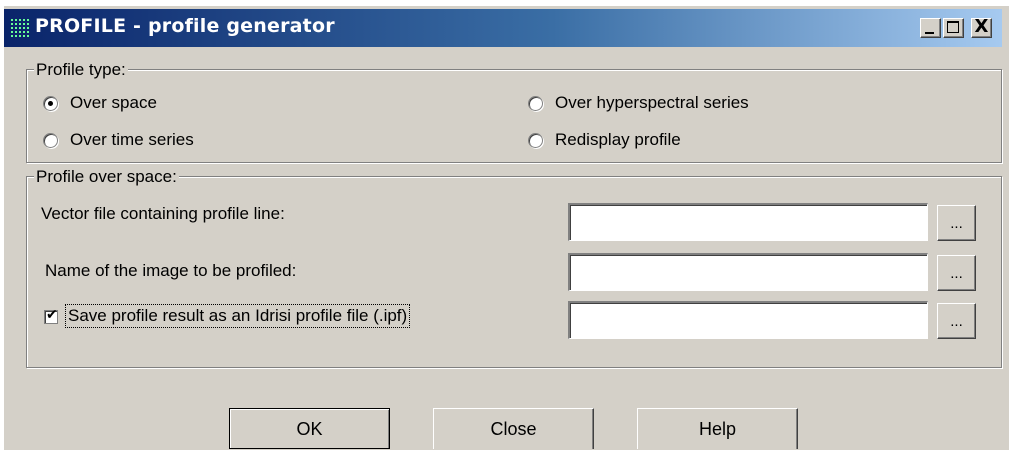 This screenshot has height=450, width=1010. What do you see at coordinates (930, 28) in the screenshot?
I see `minimize-button` at bounding box center [930, 28].